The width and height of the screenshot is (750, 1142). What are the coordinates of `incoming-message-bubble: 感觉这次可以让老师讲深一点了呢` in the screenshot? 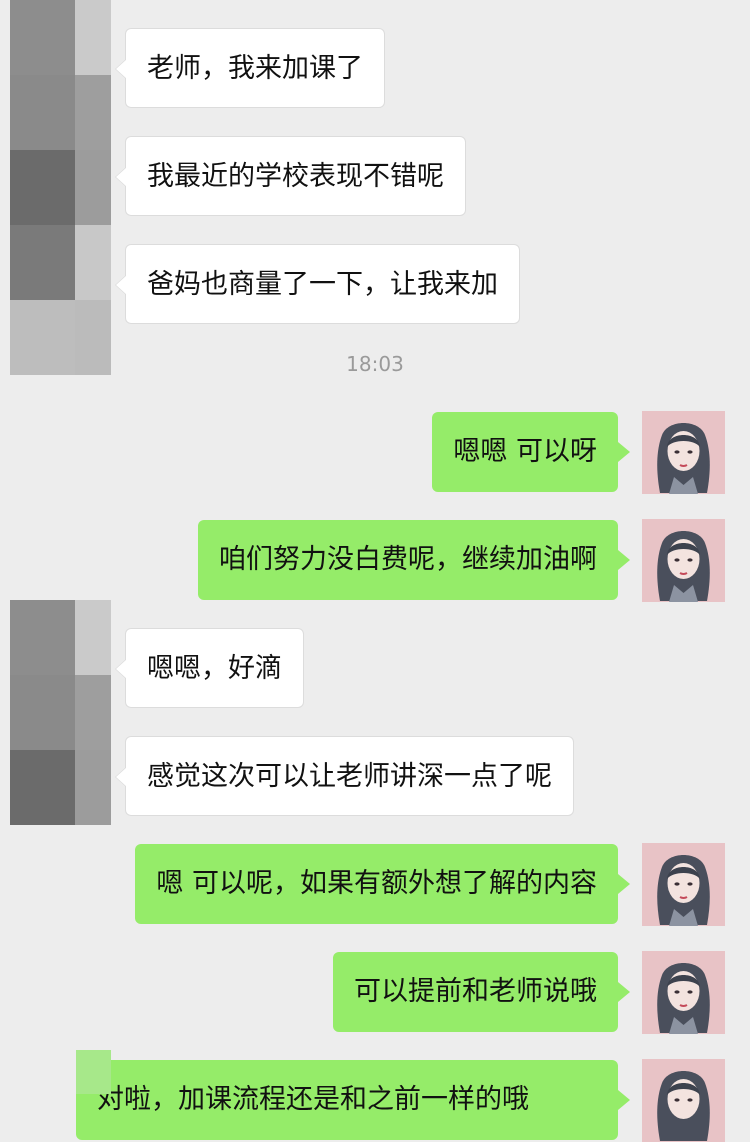 It's located at (344, 776).